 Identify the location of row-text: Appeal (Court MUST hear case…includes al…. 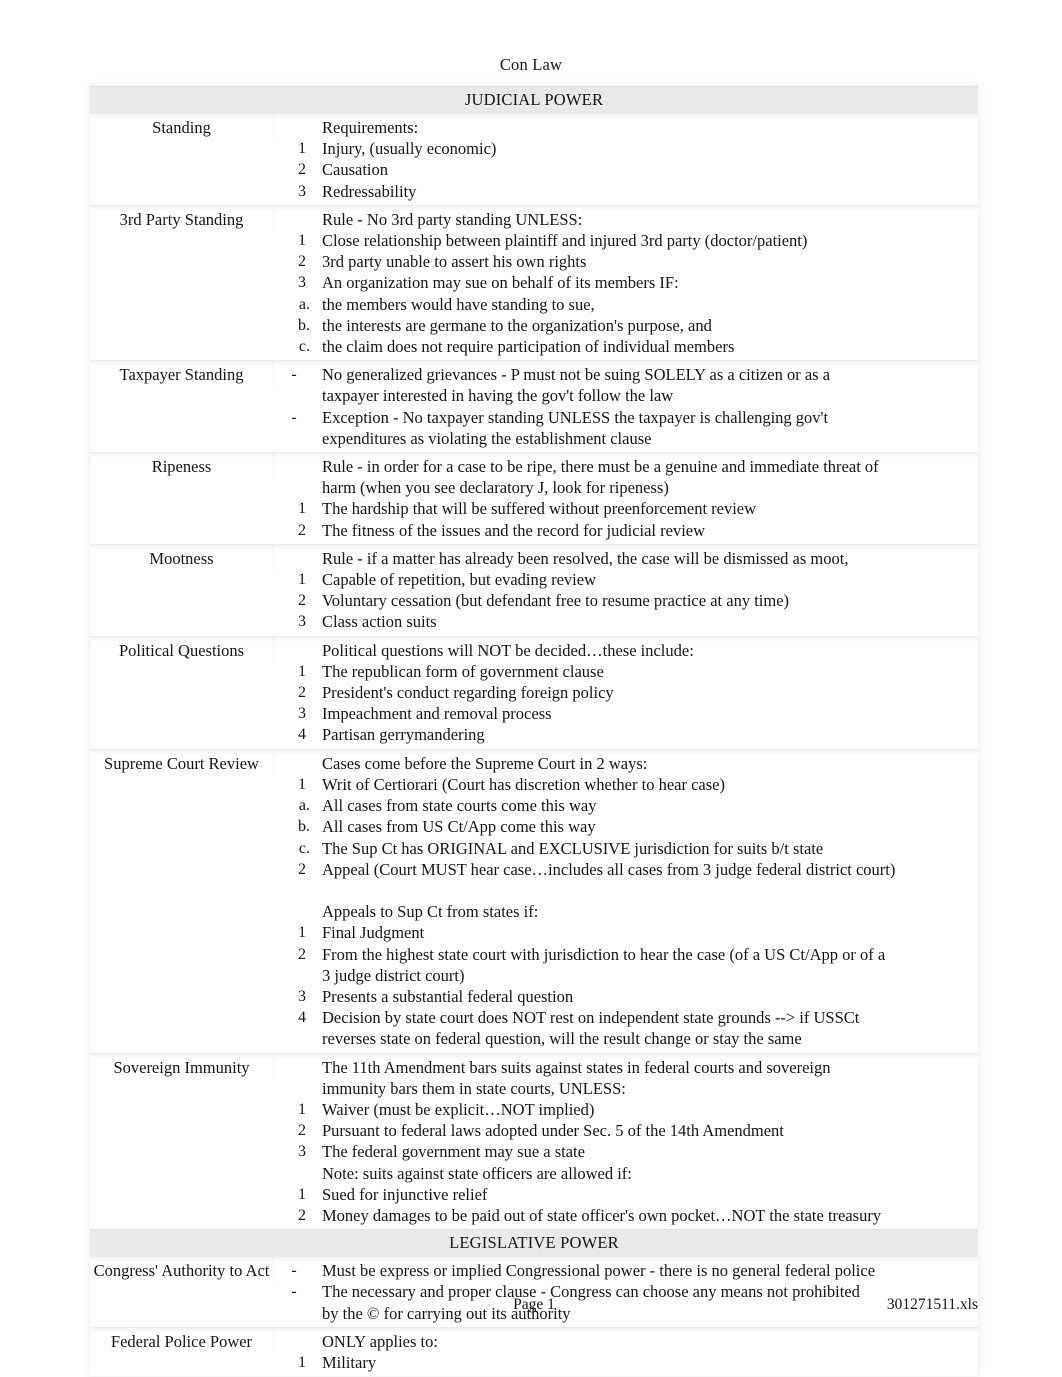
(646, 869).